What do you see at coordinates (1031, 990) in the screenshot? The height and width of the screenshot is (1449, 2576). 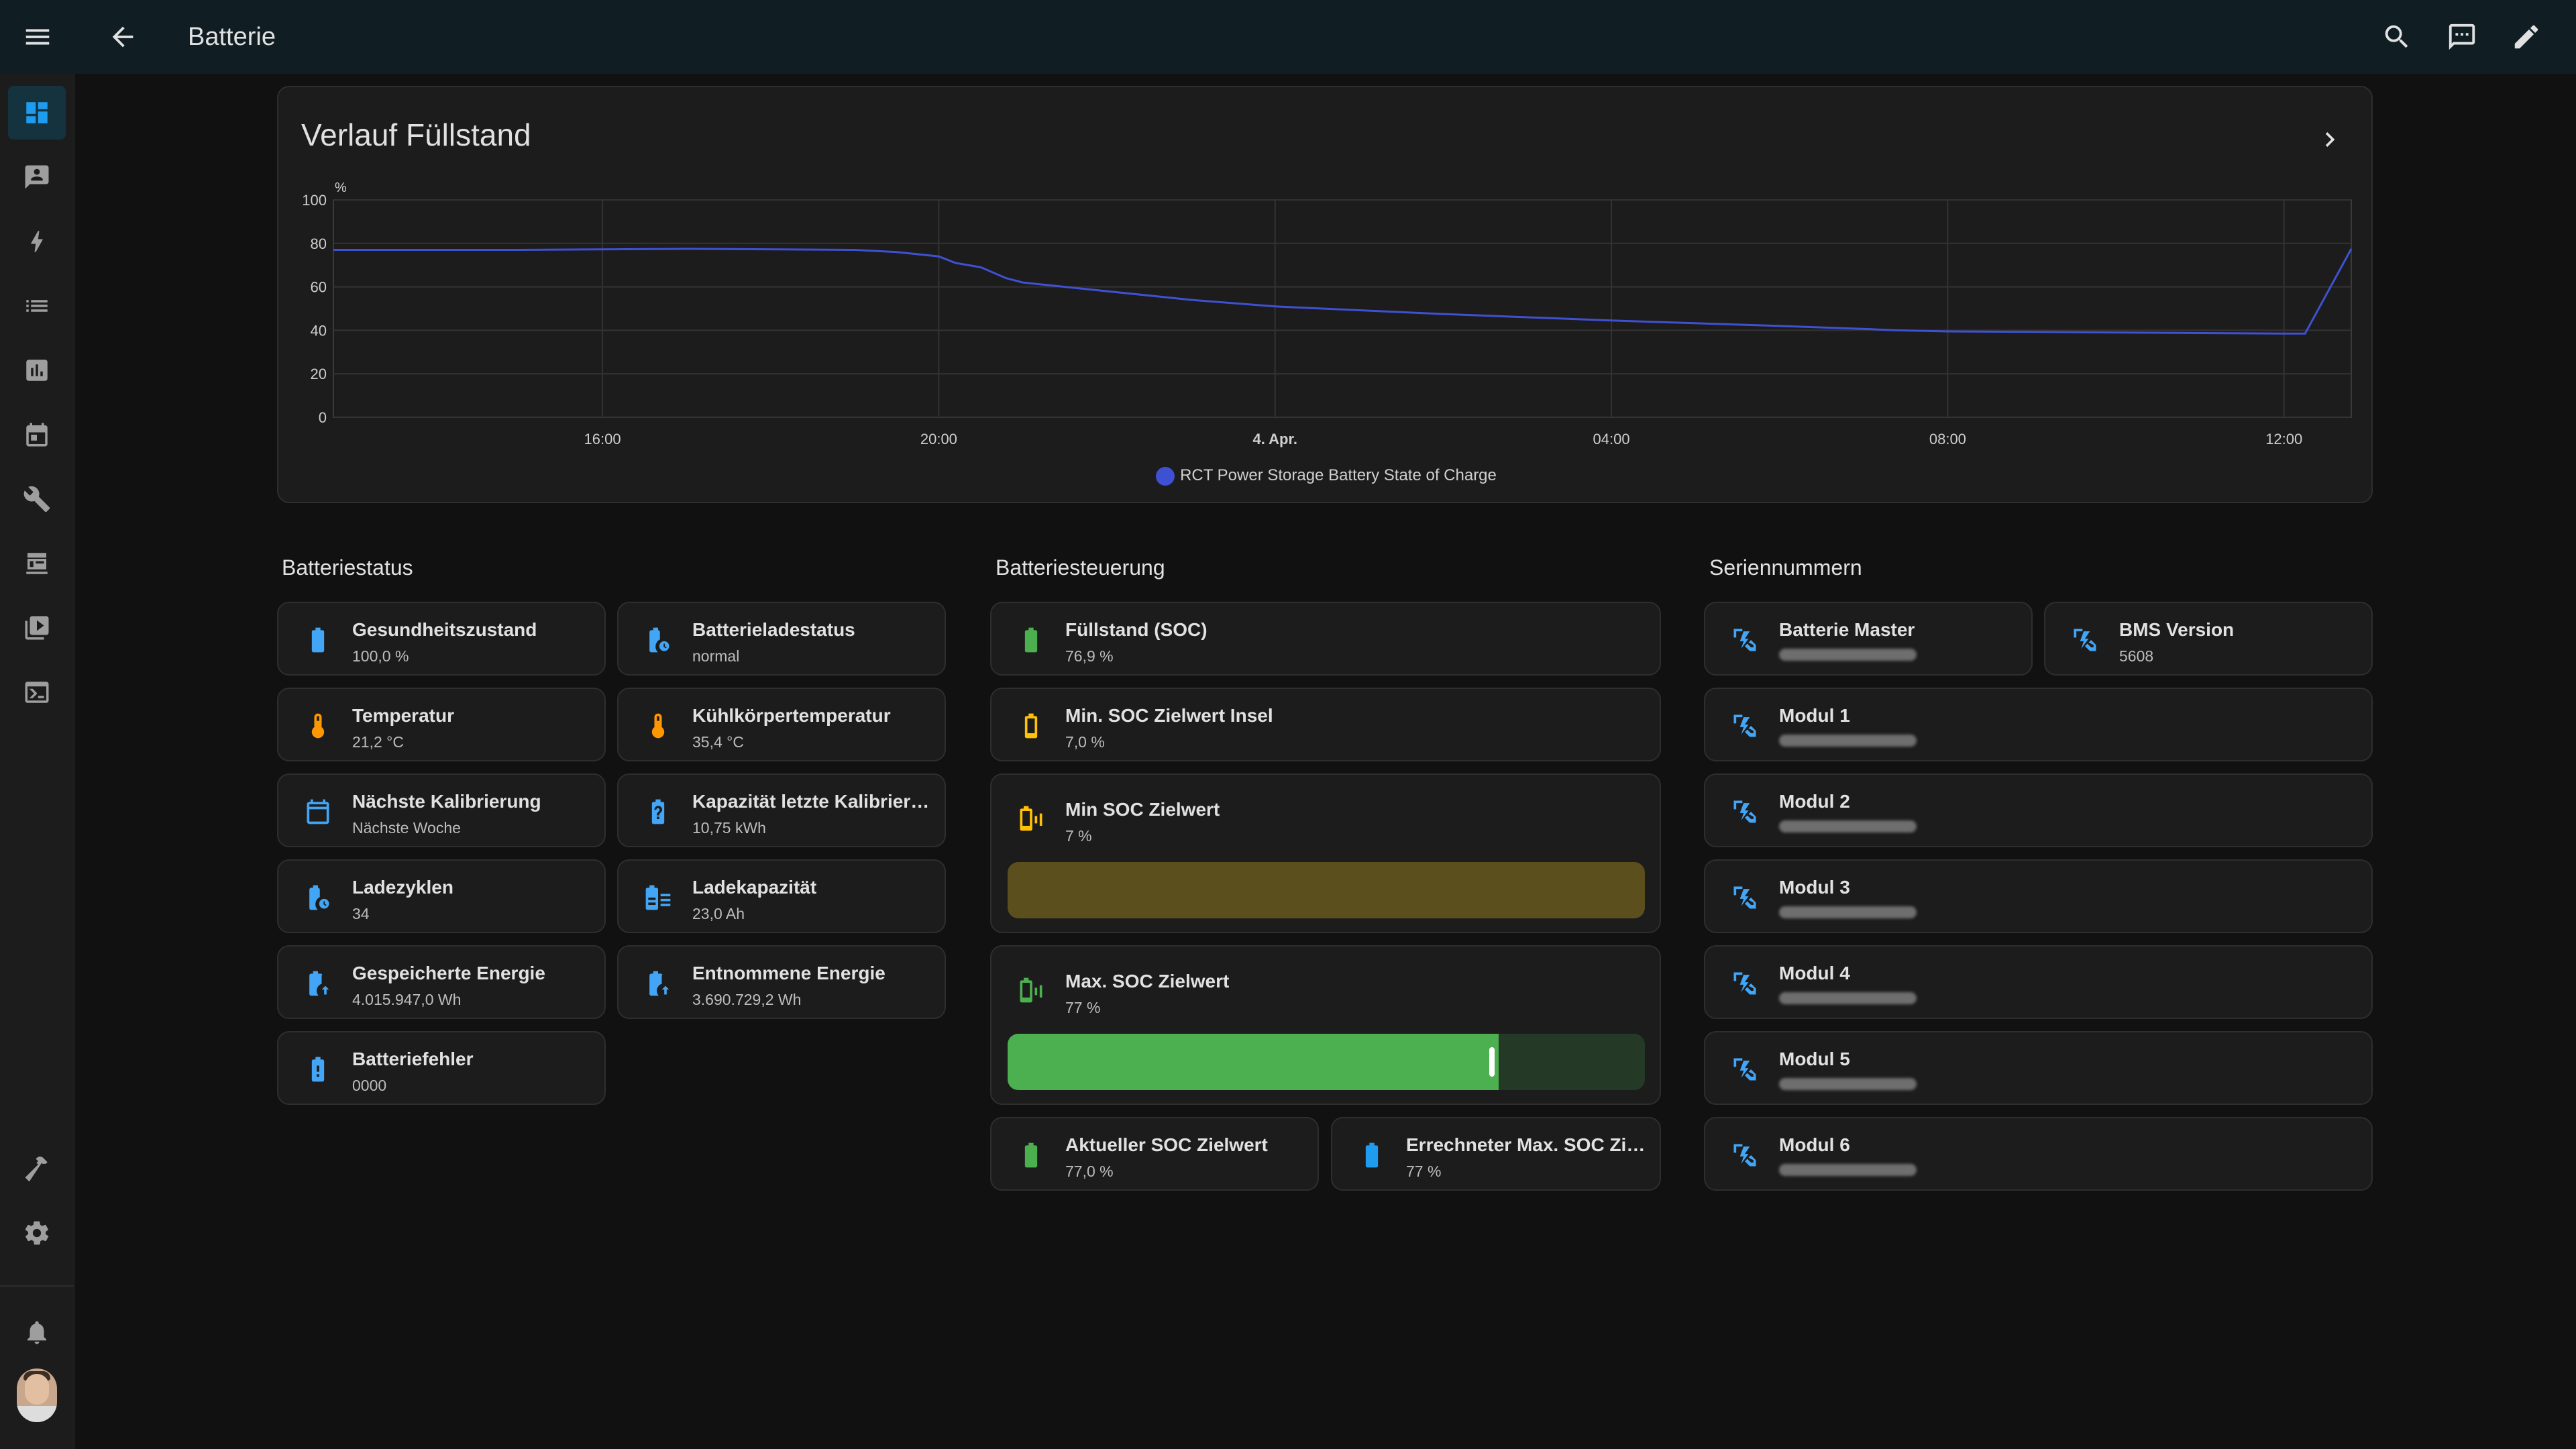 I see `battery-sound-icon` at bounding box center [1031, 990].